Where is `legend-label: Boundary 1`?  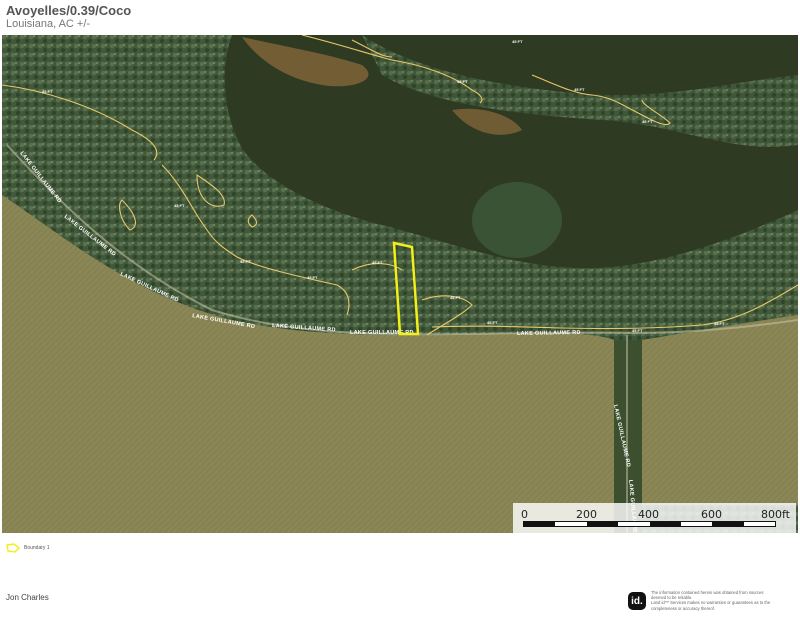 legend-label: Boundary 1 is located at coordinates (37, 548).